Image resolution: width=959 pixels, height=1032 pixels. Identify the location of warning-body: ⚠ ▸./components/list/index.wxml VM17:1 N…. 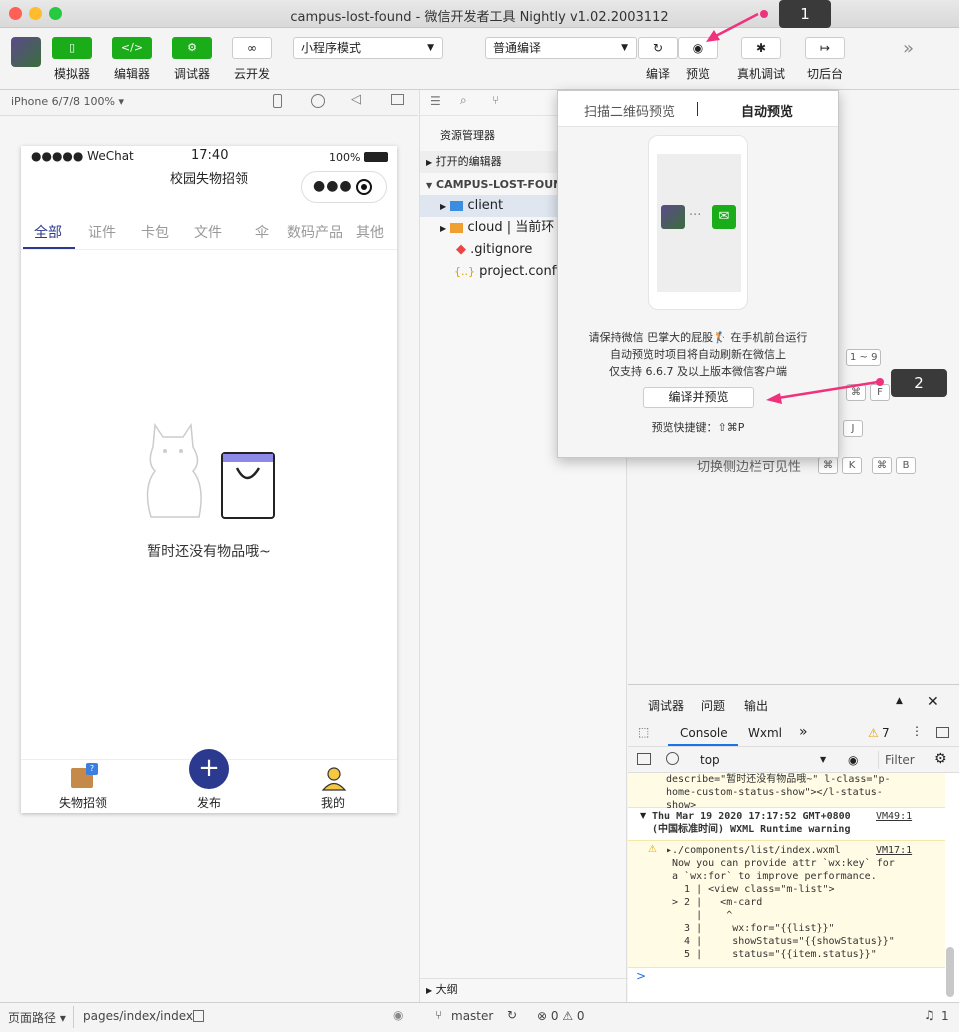
(786, 904).